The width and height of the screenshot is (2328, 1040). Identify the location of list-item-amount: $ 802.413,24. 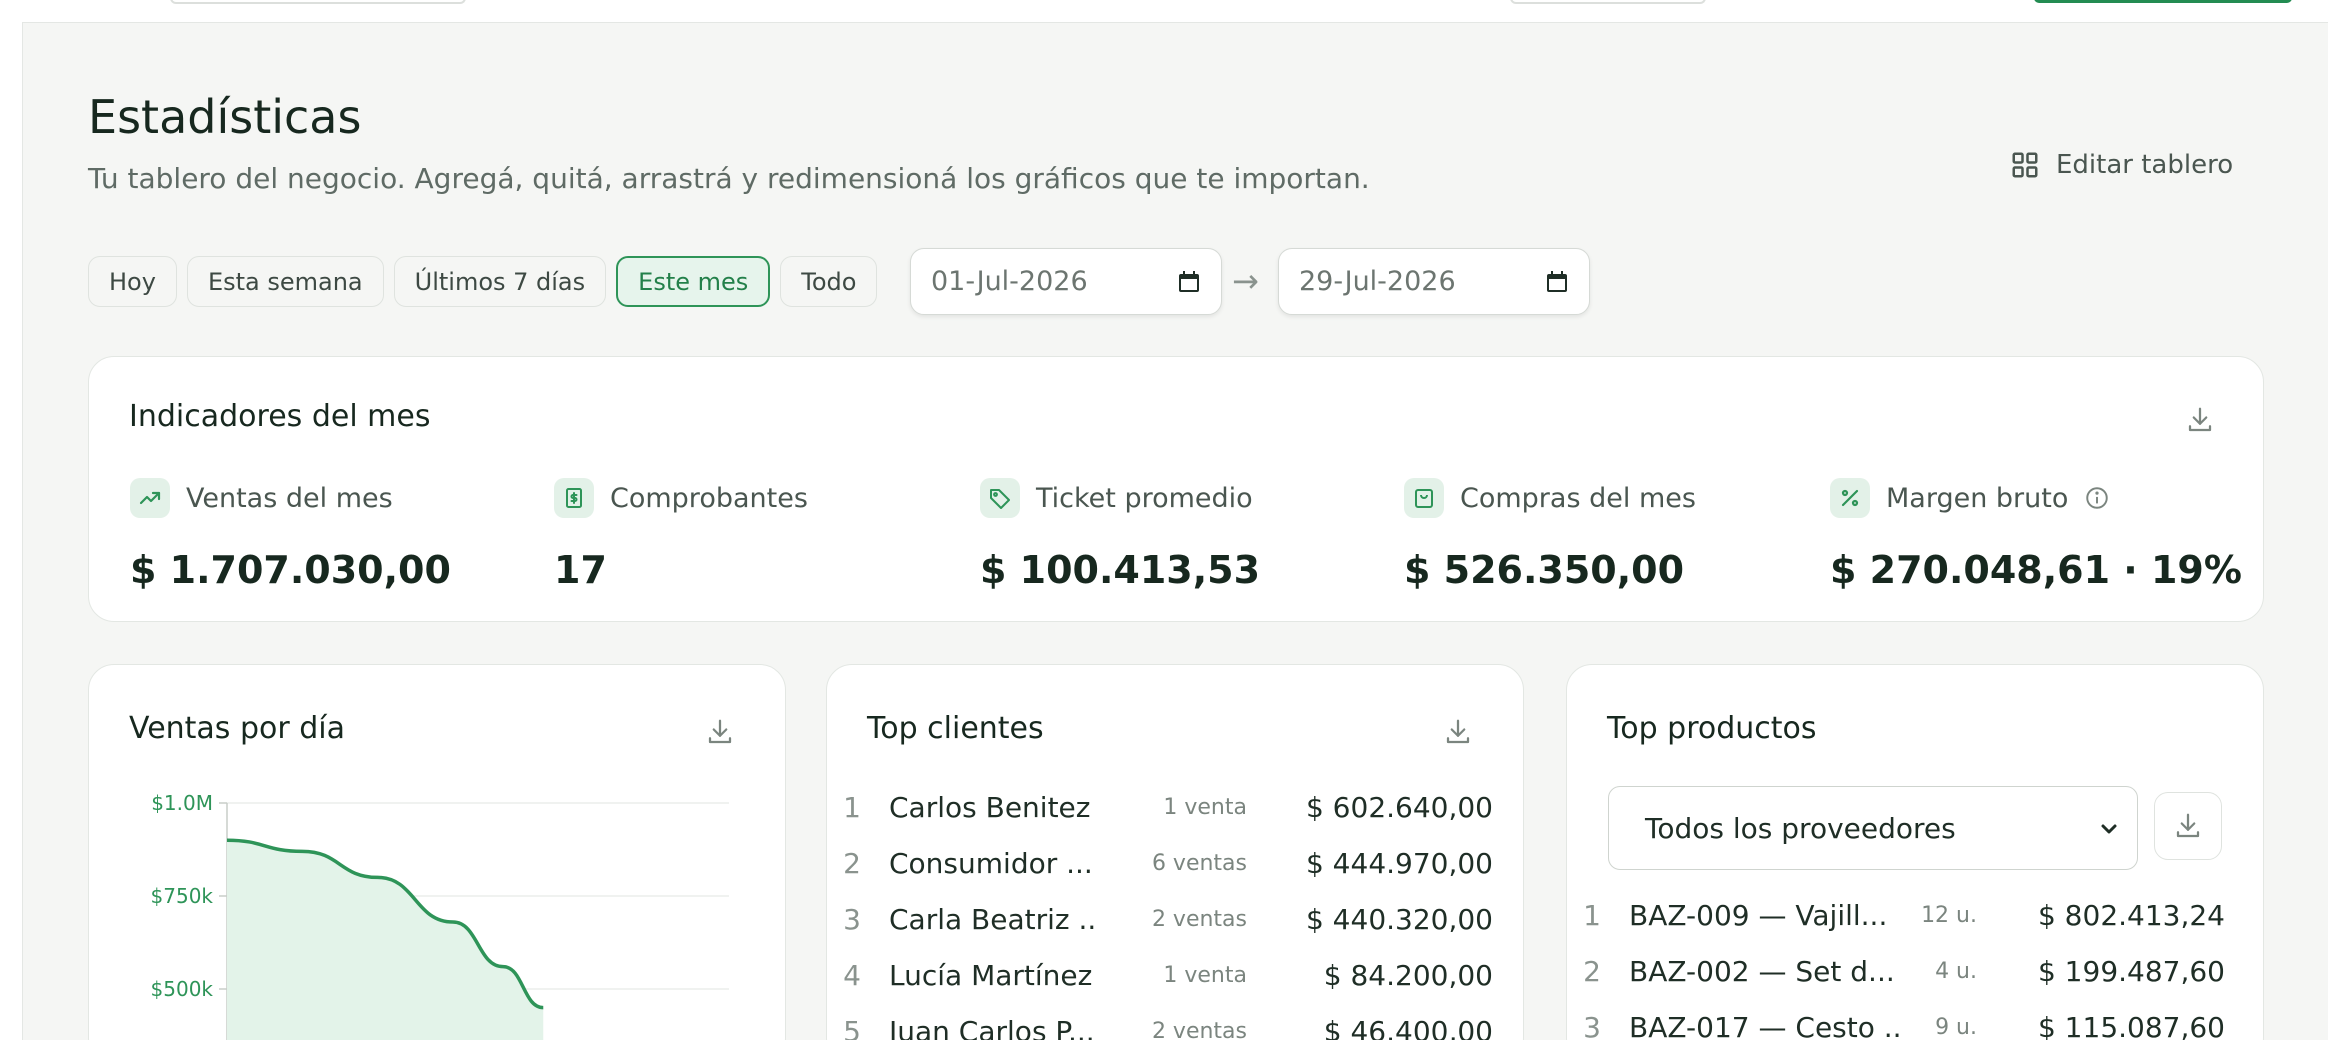
(2131, 915).